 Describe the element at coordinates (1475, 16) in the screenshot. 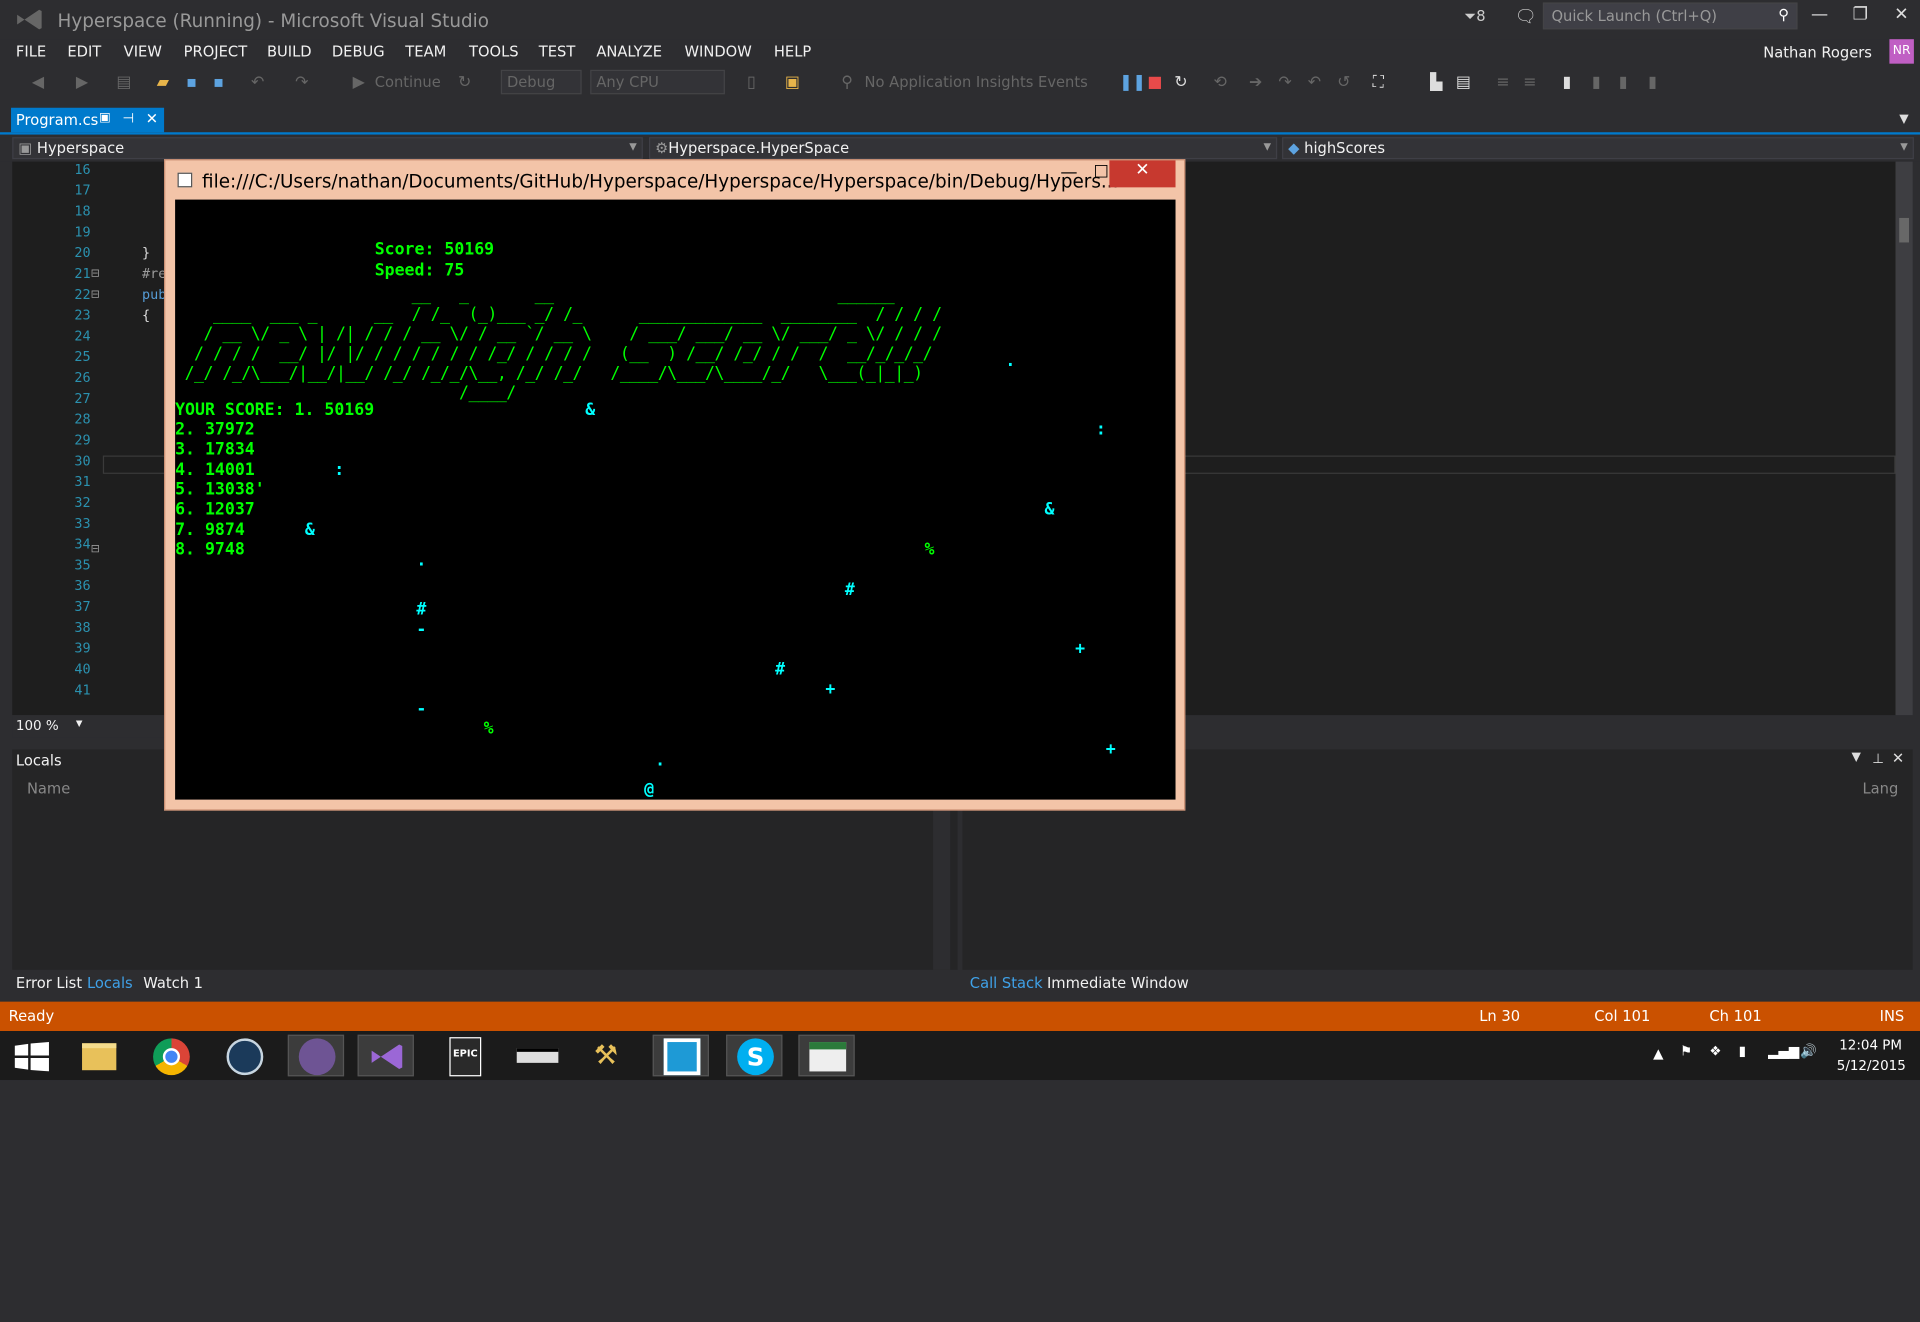

I see `notification-flag-icon: ⏷8` at that location.